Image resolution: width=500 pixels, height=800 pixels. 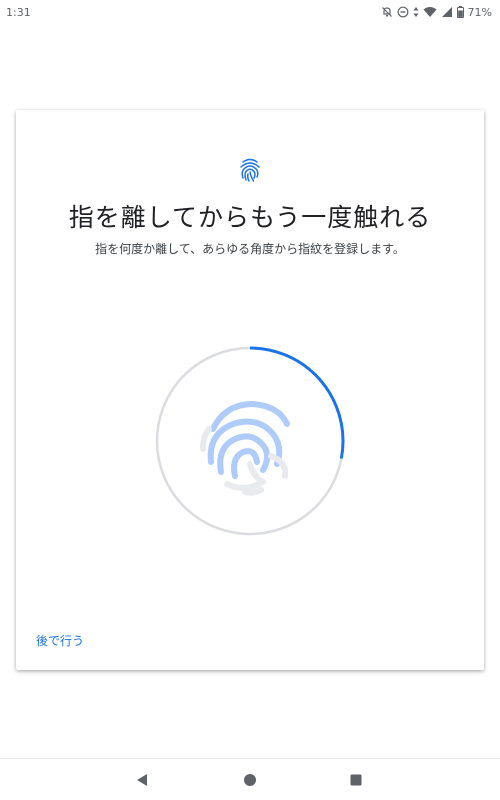 What do you see at coordinates (60, 640) in the screenshot?
I see `do-later-link: 後で行う` at bounding box center [60, 640].